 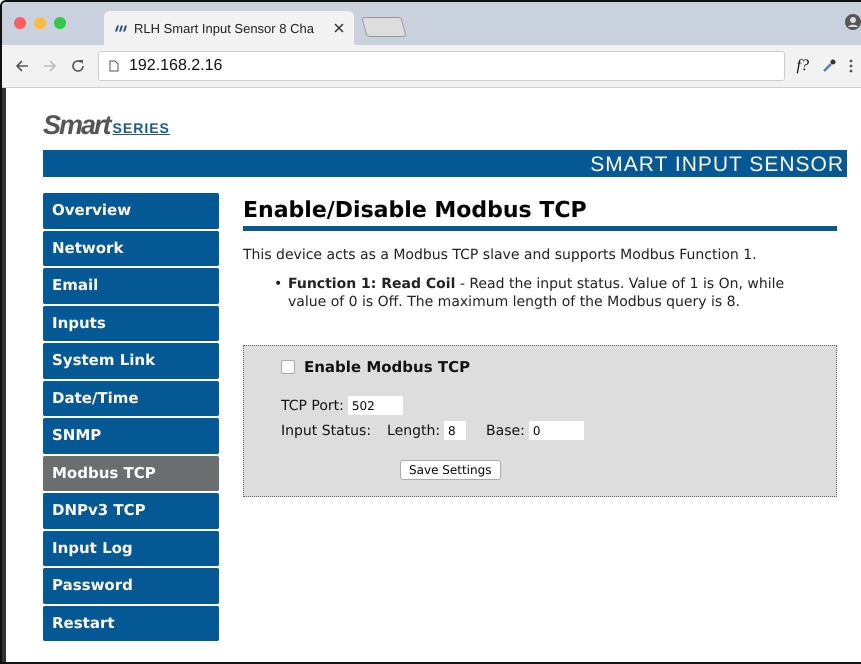 I want to click on logo-icon, so click(x=121, y=28).